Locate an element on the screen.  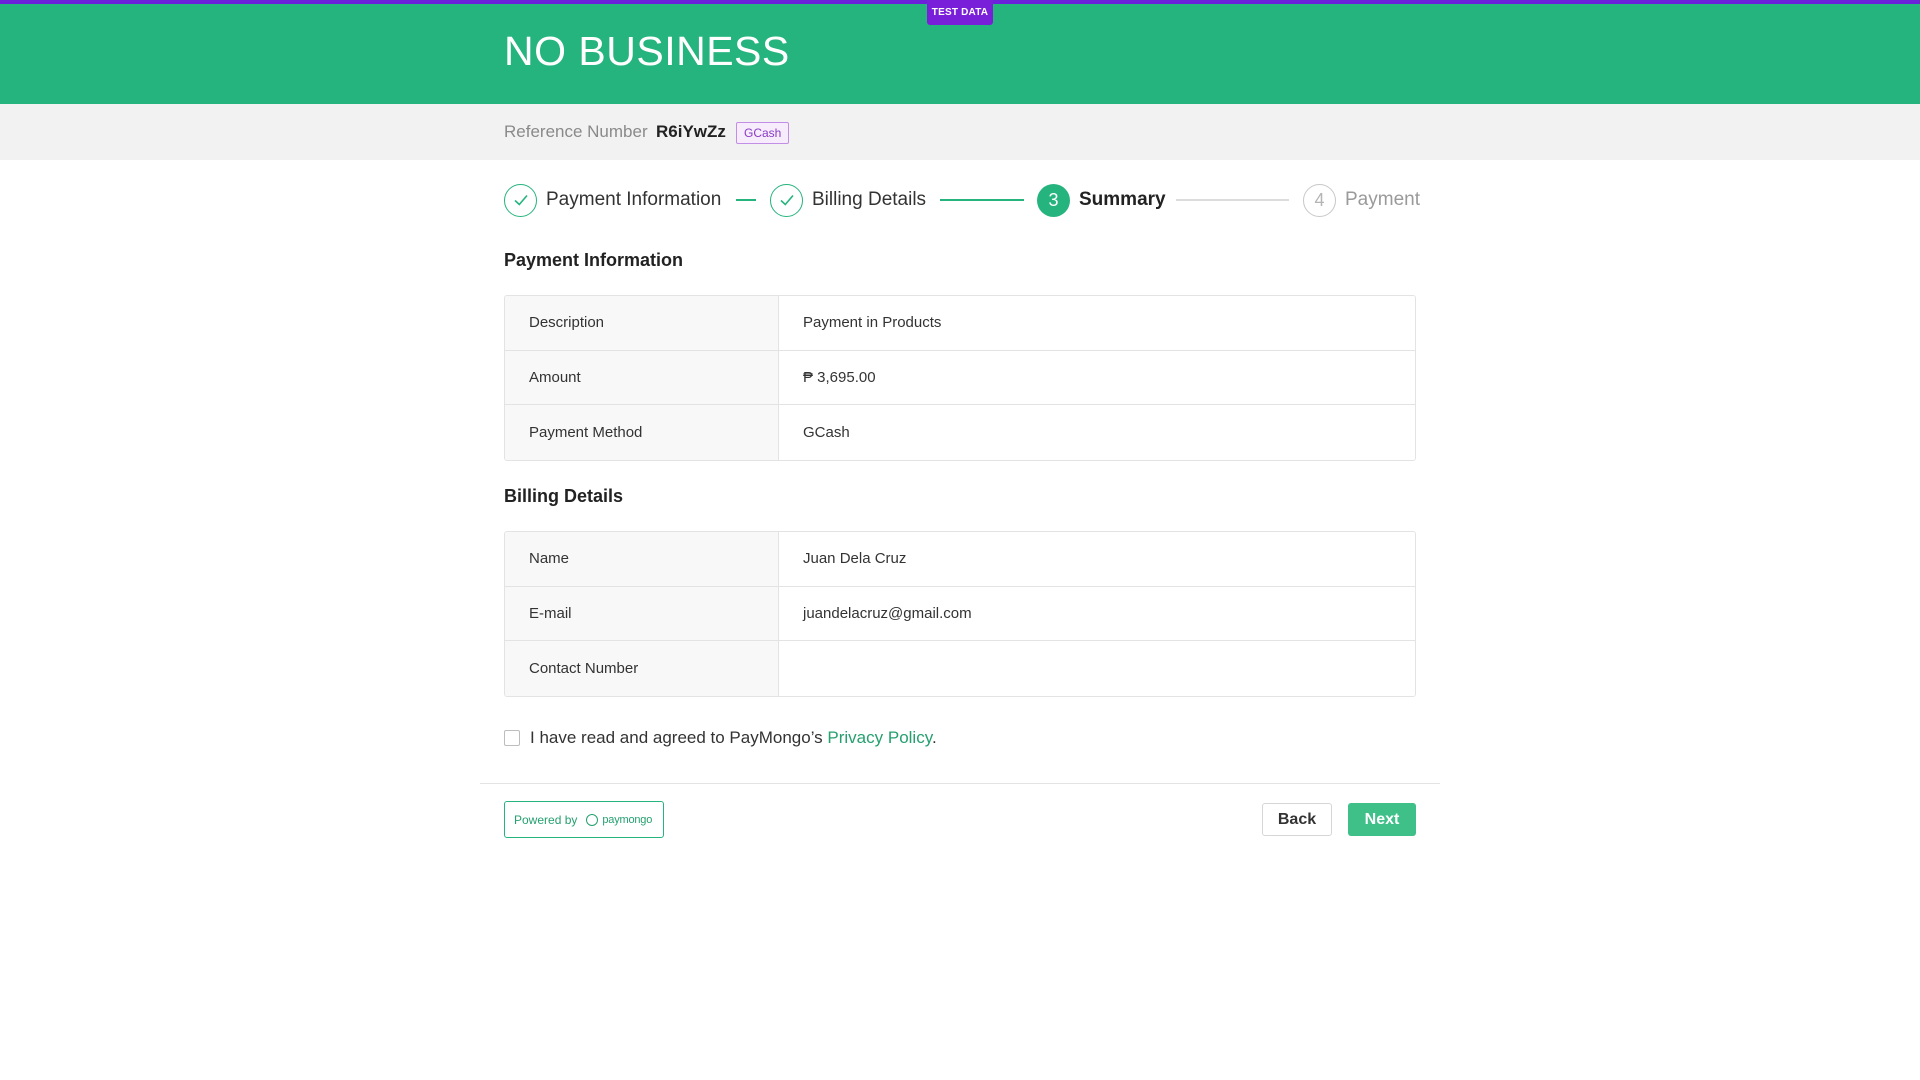
paymongo-logo-icon is located at coordinates (592, 819).